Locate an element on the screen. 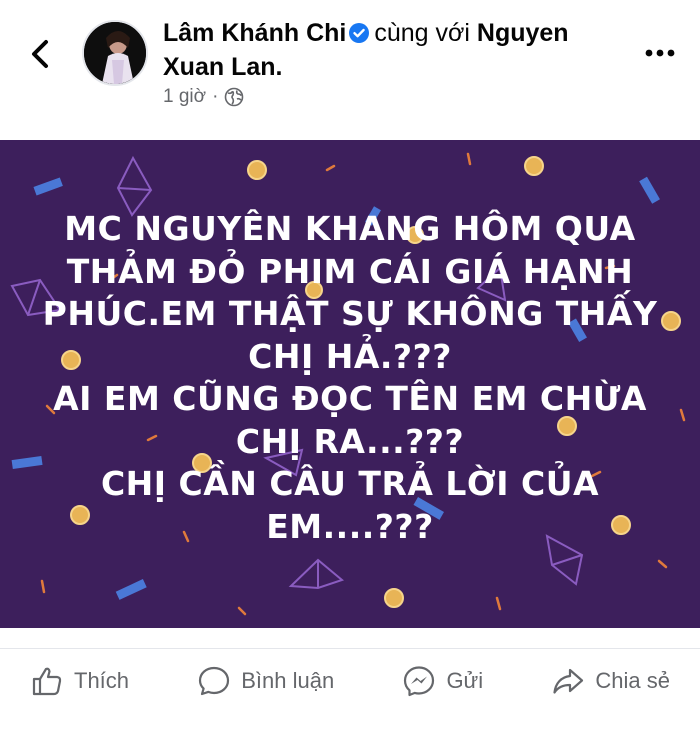  comment-button: Bình luận is located at coordinates (265, 681).